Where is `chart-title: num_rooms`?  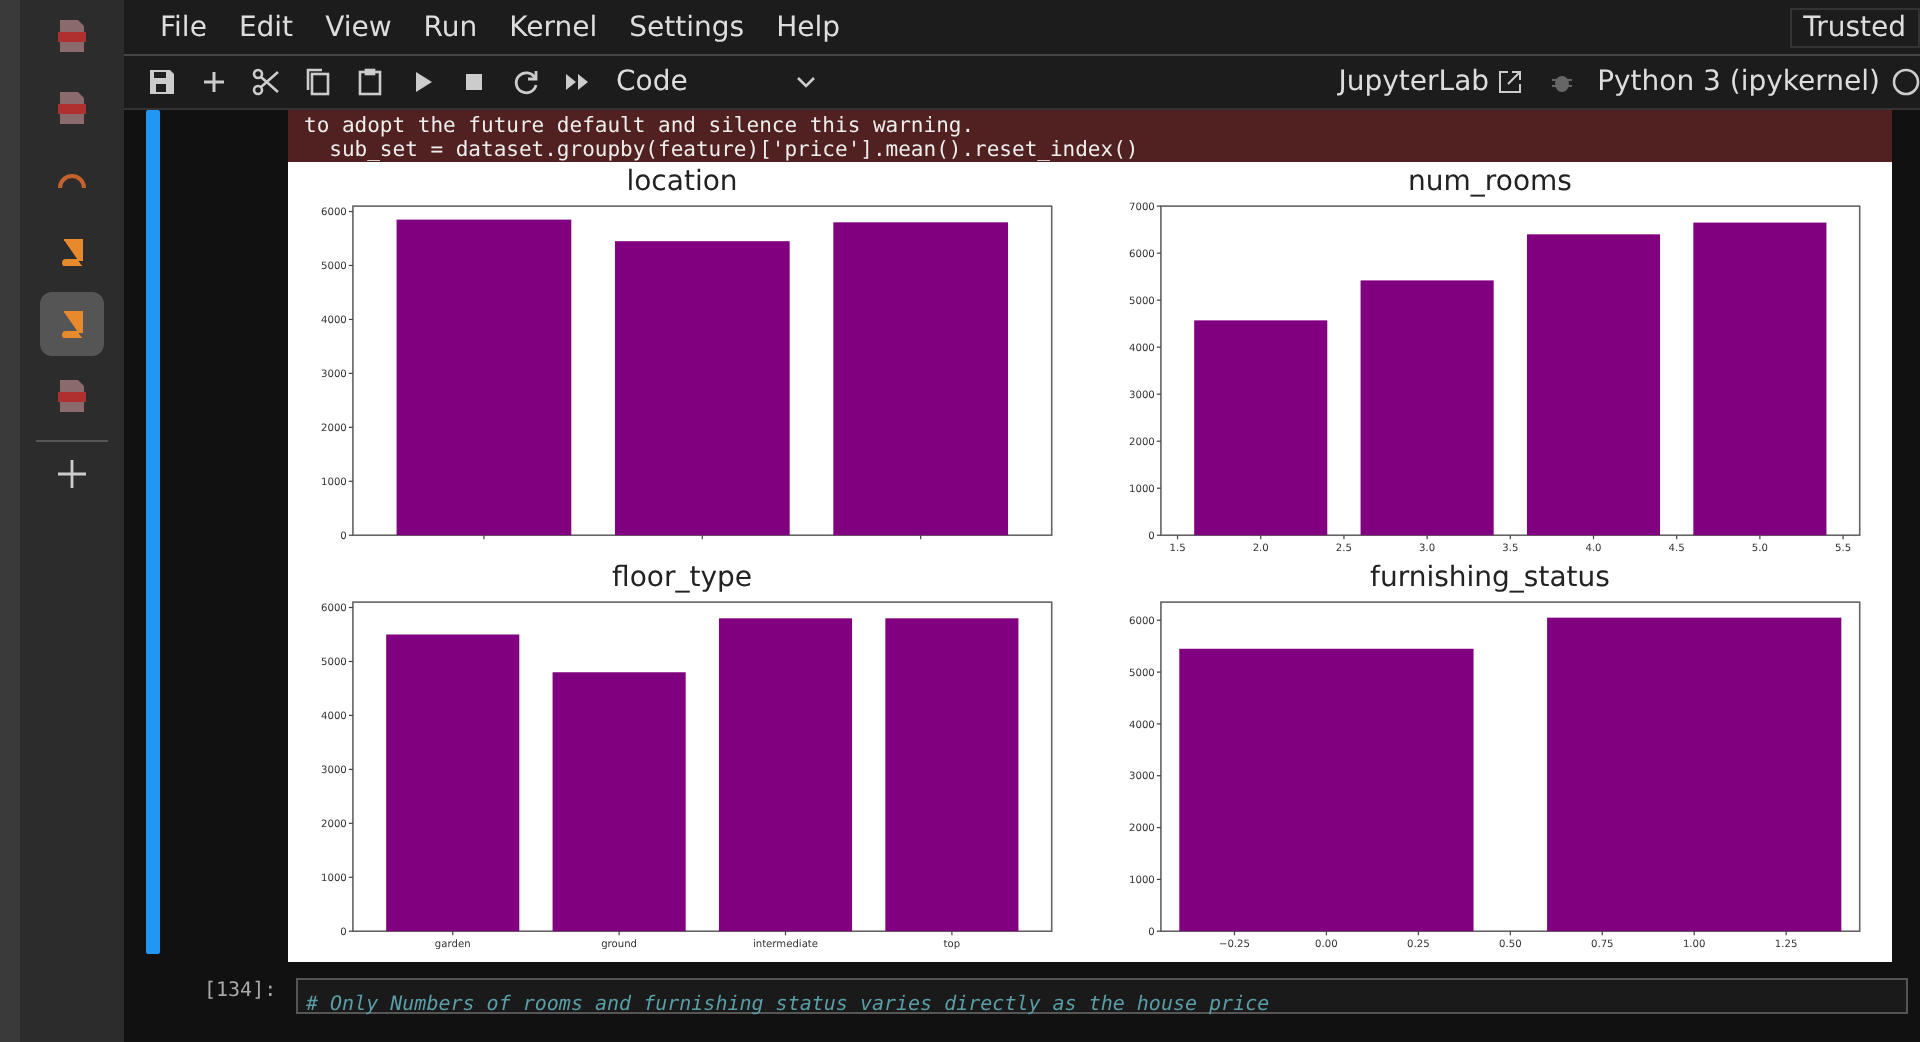
chart-title: num_rooms is located at coordinates (1490, 182).